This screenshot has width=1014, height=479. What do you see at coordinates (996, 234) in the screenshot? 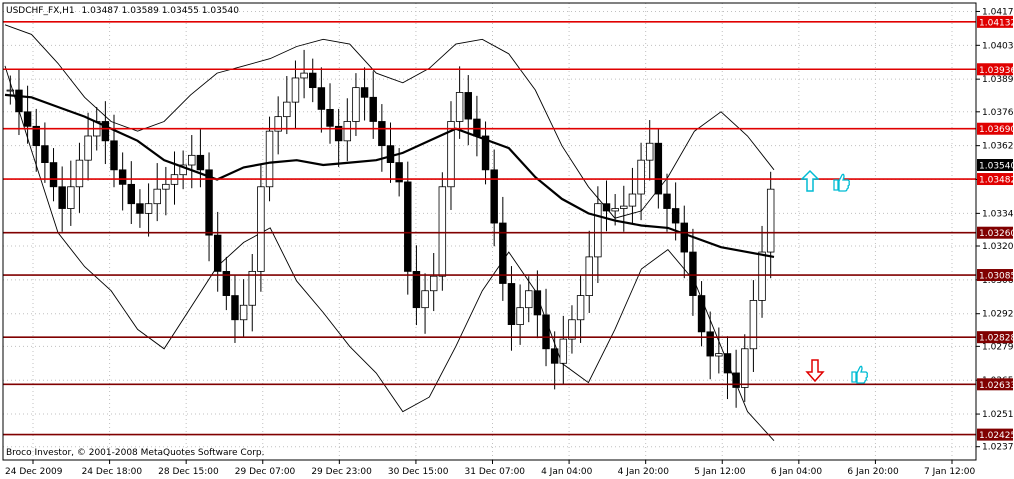
I see `level-tag-label: 1.03260` at bounding box center [996, 234].